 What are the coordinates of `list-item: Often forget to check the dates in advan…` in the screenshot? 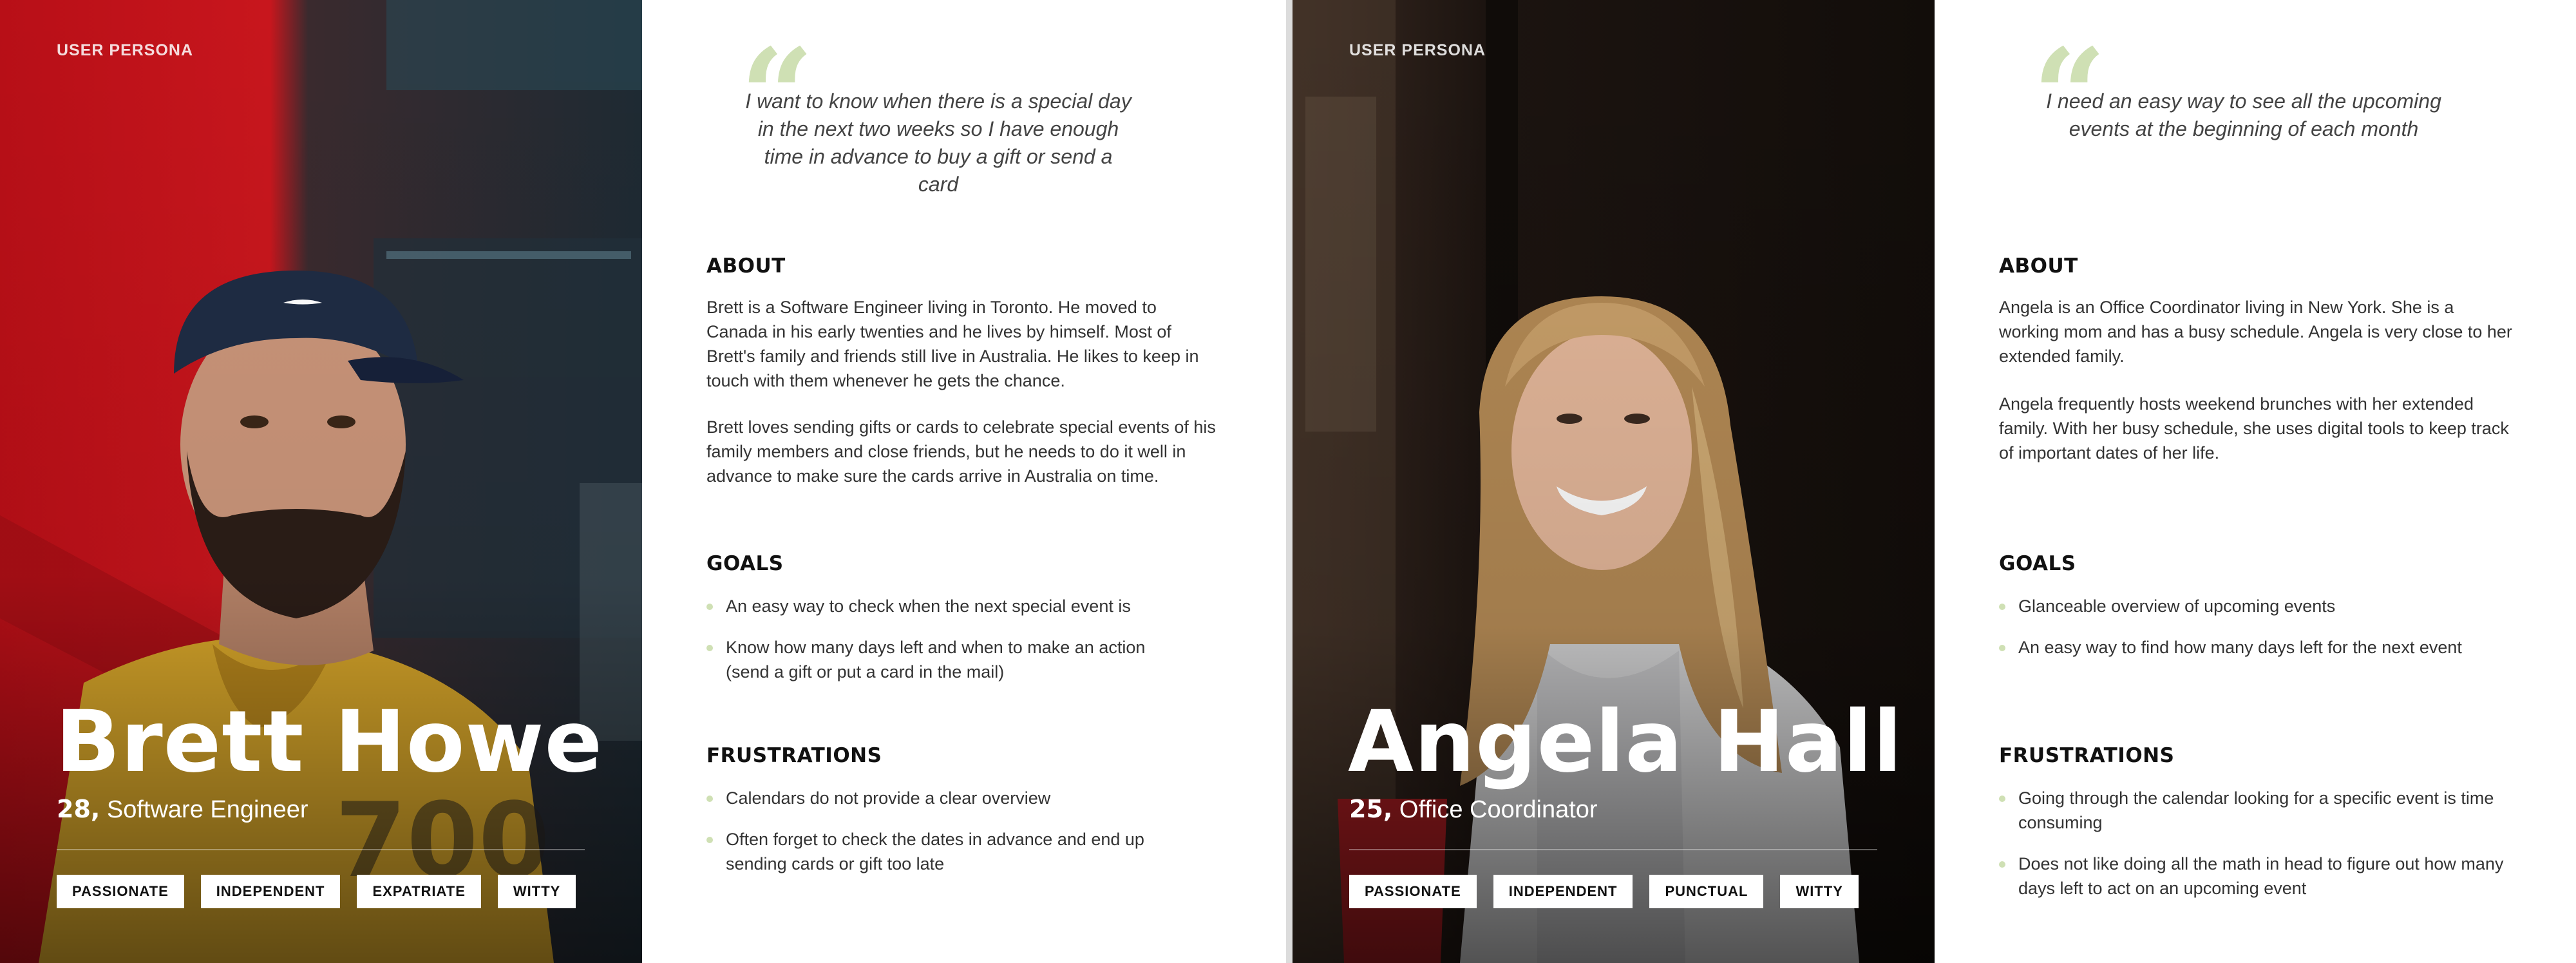 It's located at (944, 851).